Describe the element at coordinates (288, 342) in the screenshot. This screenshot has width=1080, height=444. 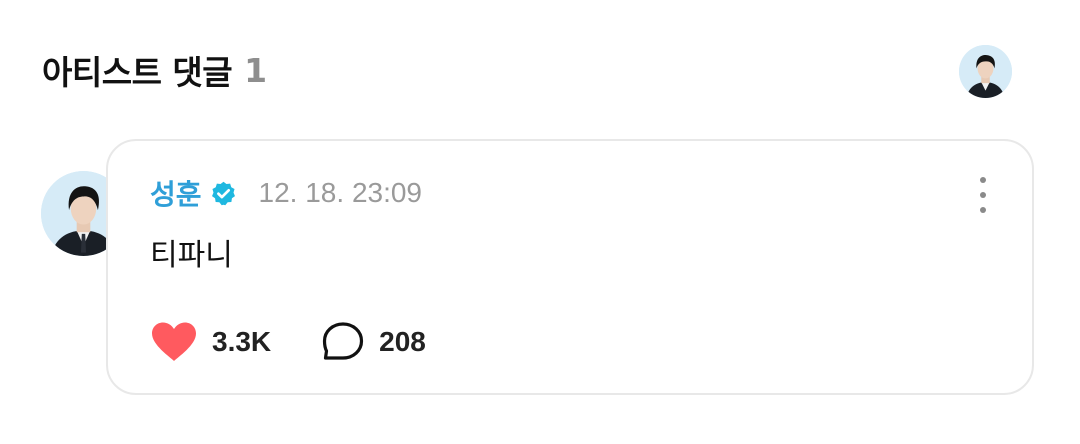
I see `comment-actions: 3.3K 208` at that location.